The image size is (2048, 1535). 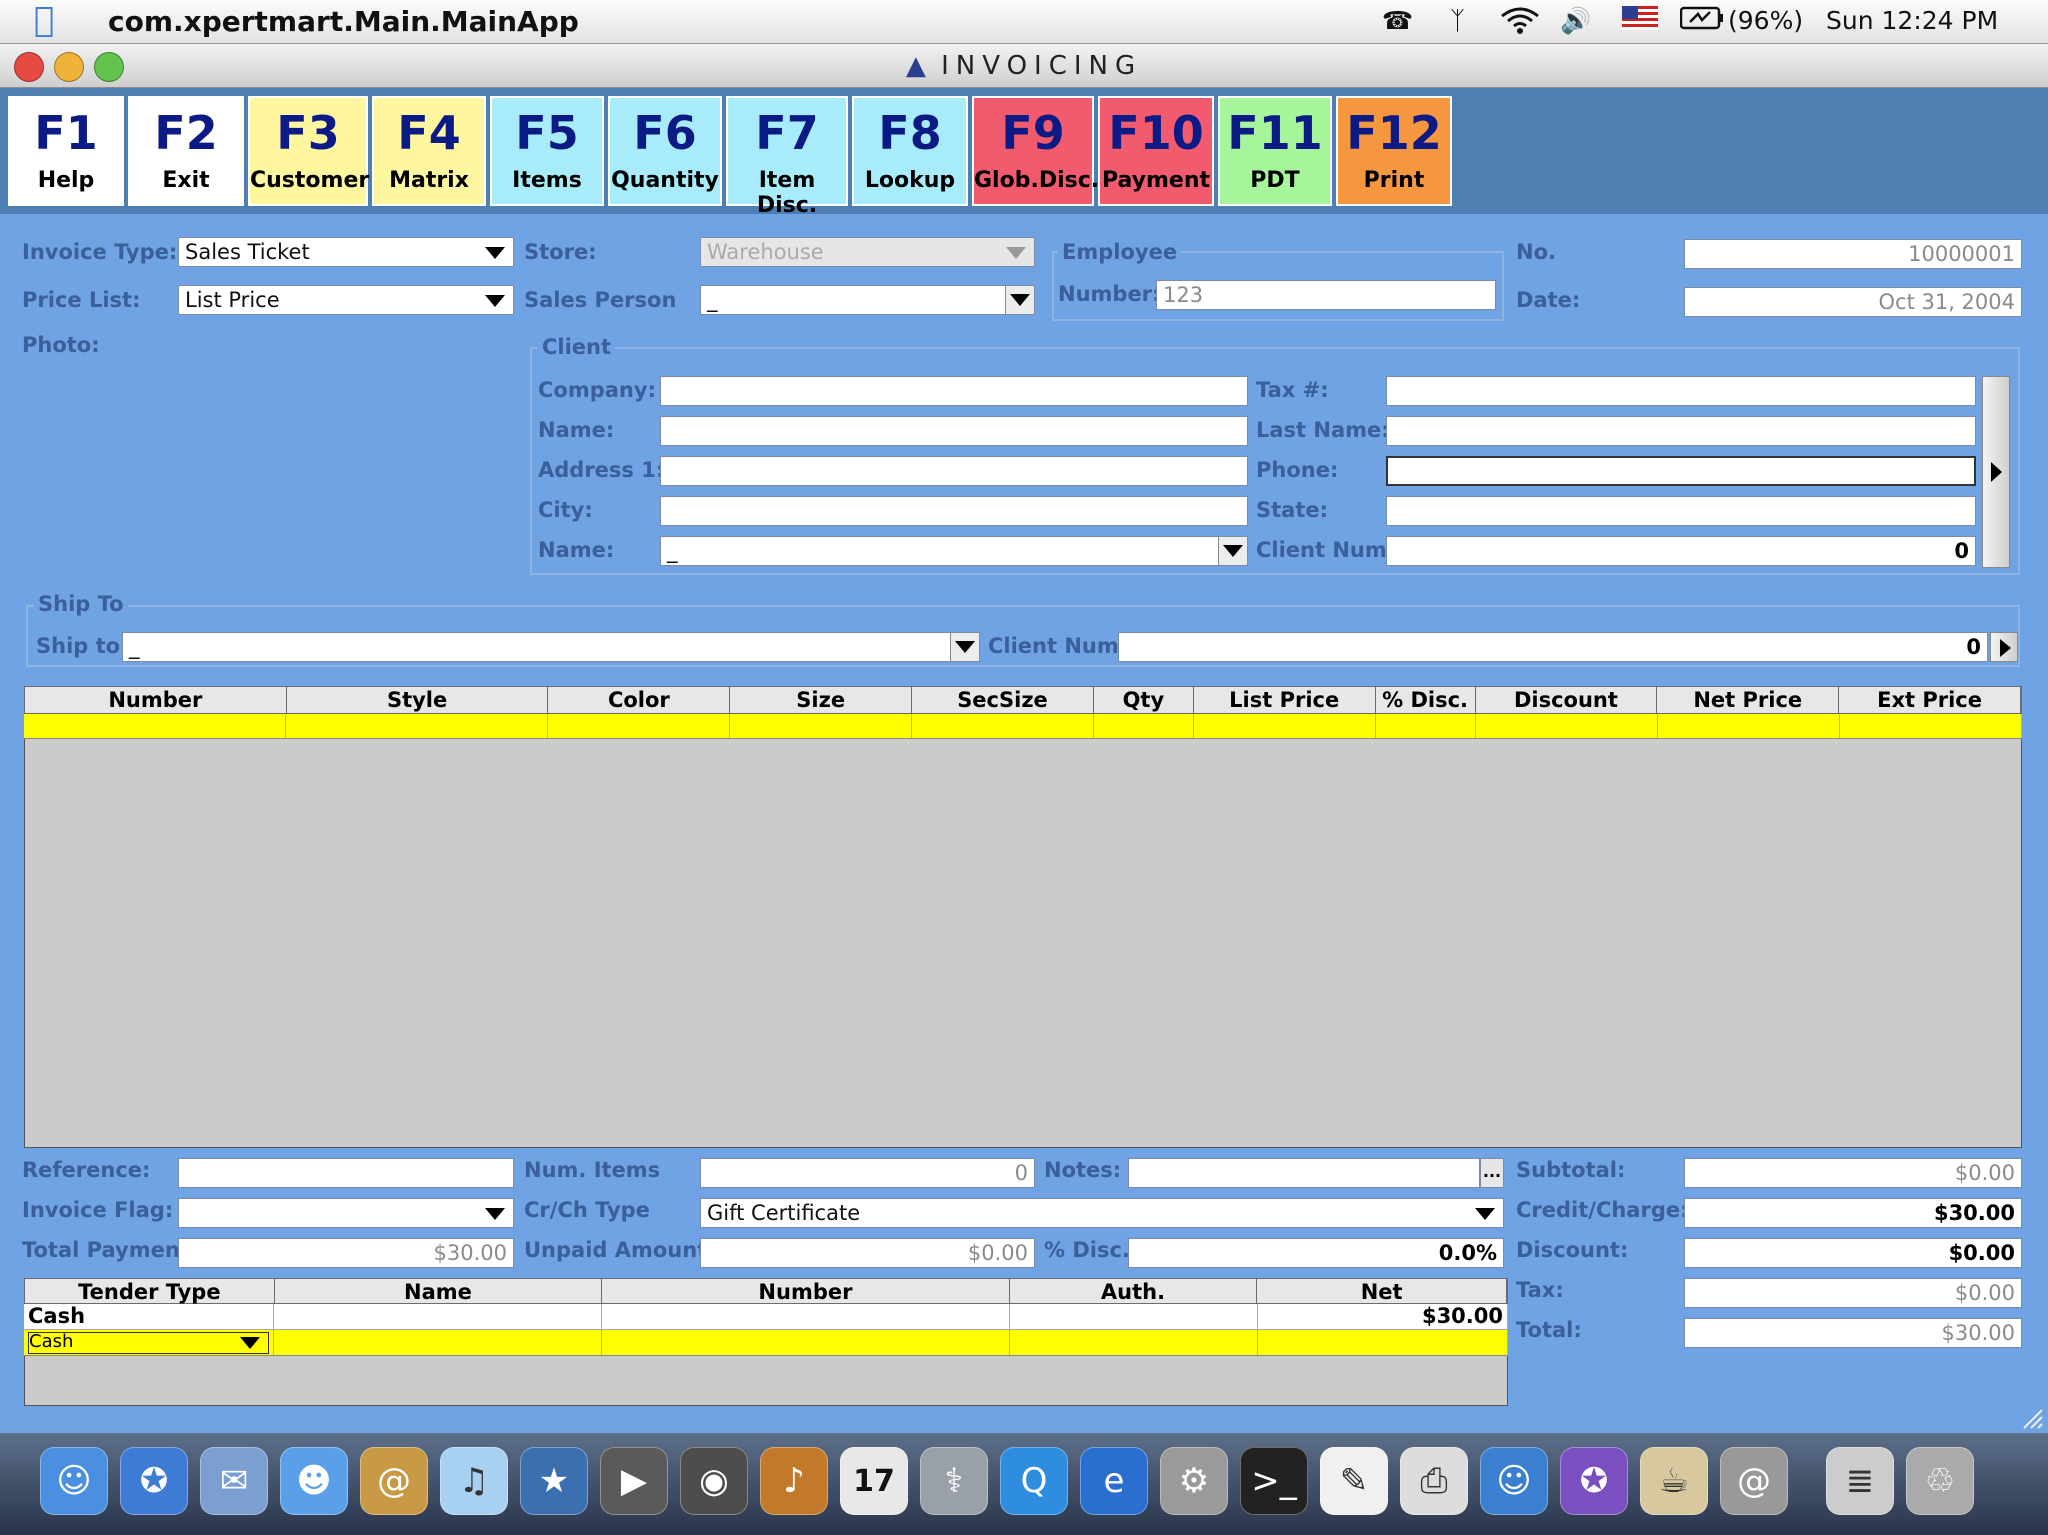 I want to click on internet-explorer-icon: e, so click(x=1114, y=1481).